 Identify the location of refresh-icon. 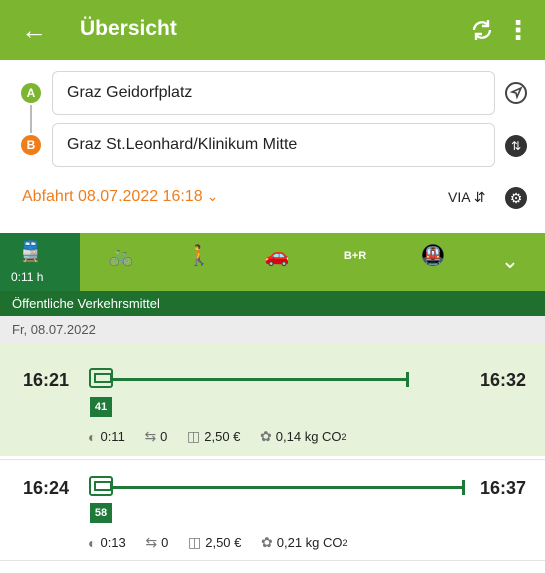
(482, 30).